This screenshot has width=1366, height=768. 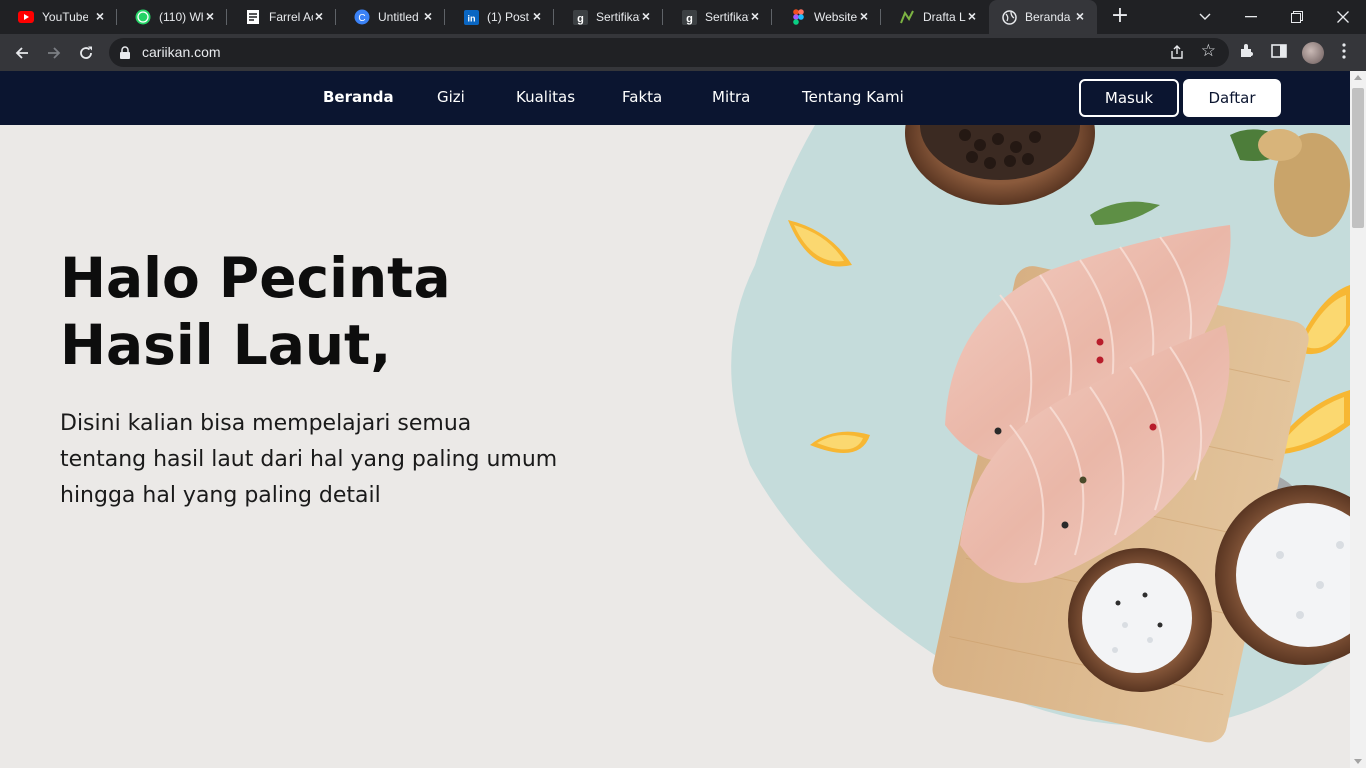 What do you see at coordinates (1313, 53) in the screenshot?
I see `profile-avatar` at bounding box center [1313, 53].